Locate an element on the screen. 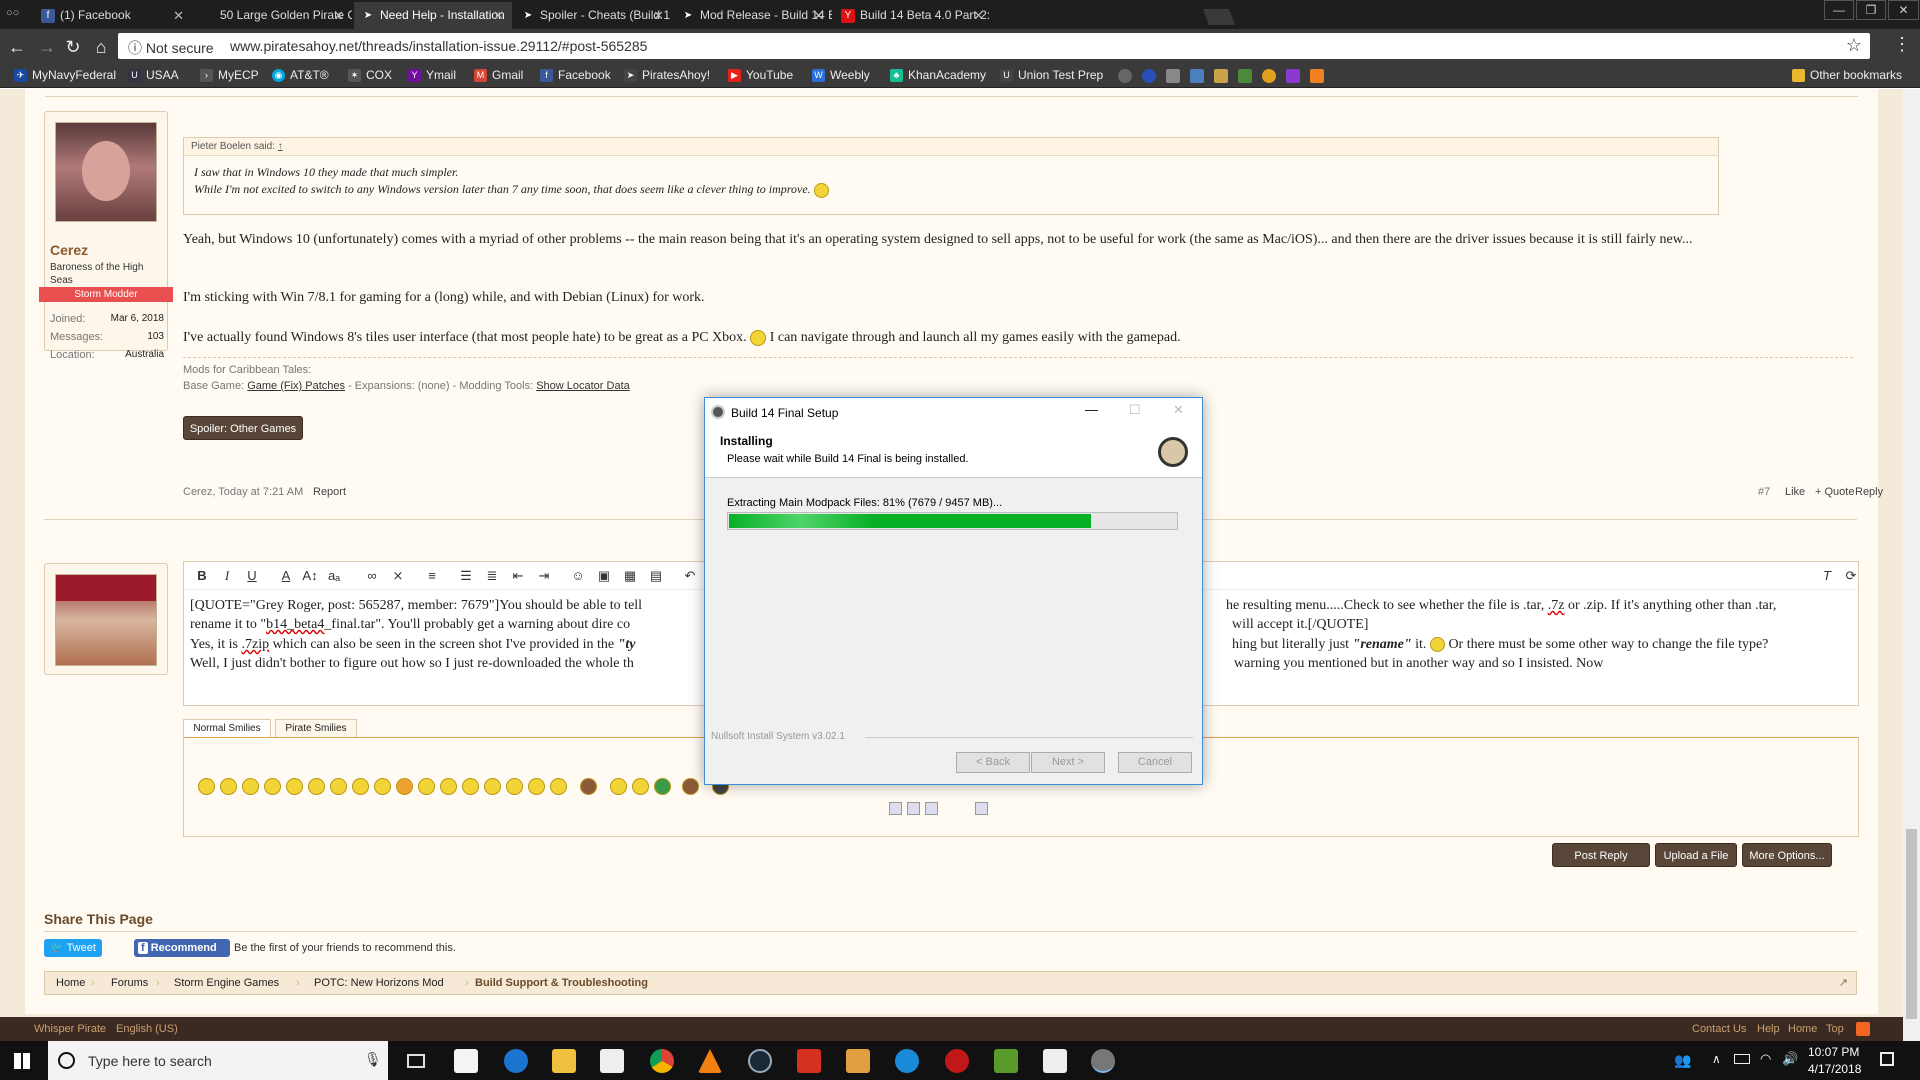 This screenshot has width=1920, height=1080. game-fix-patches-link: Game (Fix) Patches is located at coordinates (296, 386).